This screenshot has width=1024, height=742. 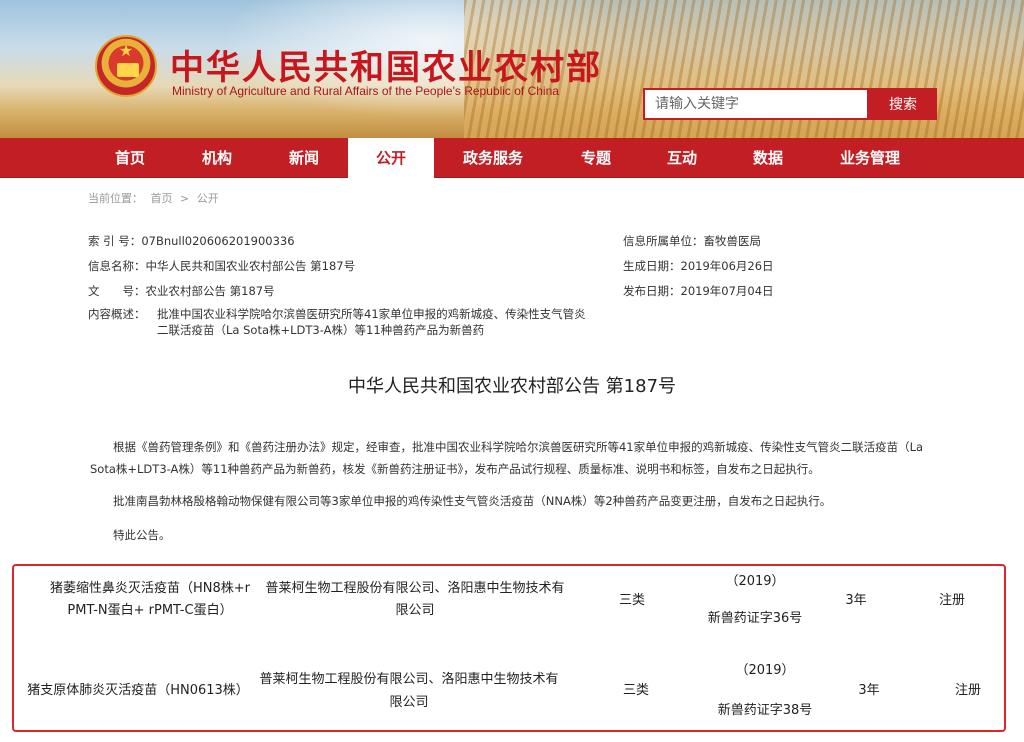 What do you see at coordinates (727, 291) in the screenshot?
I see `meta-published-value: 2019年07月04日` at bounding box center [727, 291].